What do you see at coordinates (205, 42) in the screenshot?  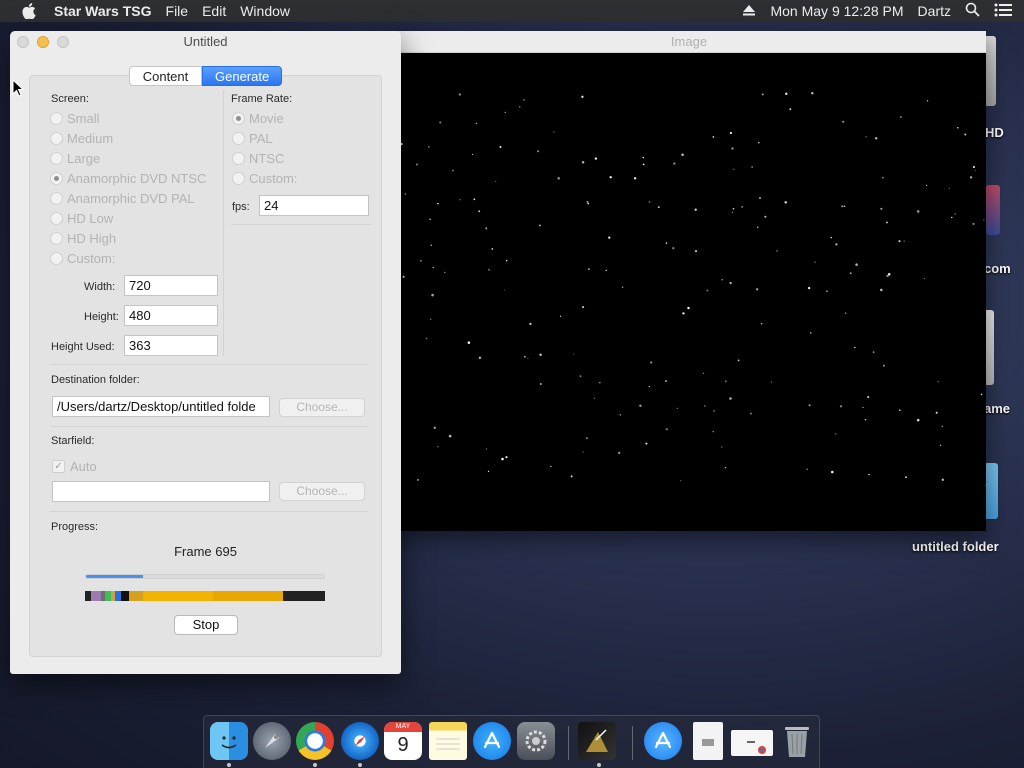 I see `main-window-titlebar: Untitled` at bounding box center [205, 42].